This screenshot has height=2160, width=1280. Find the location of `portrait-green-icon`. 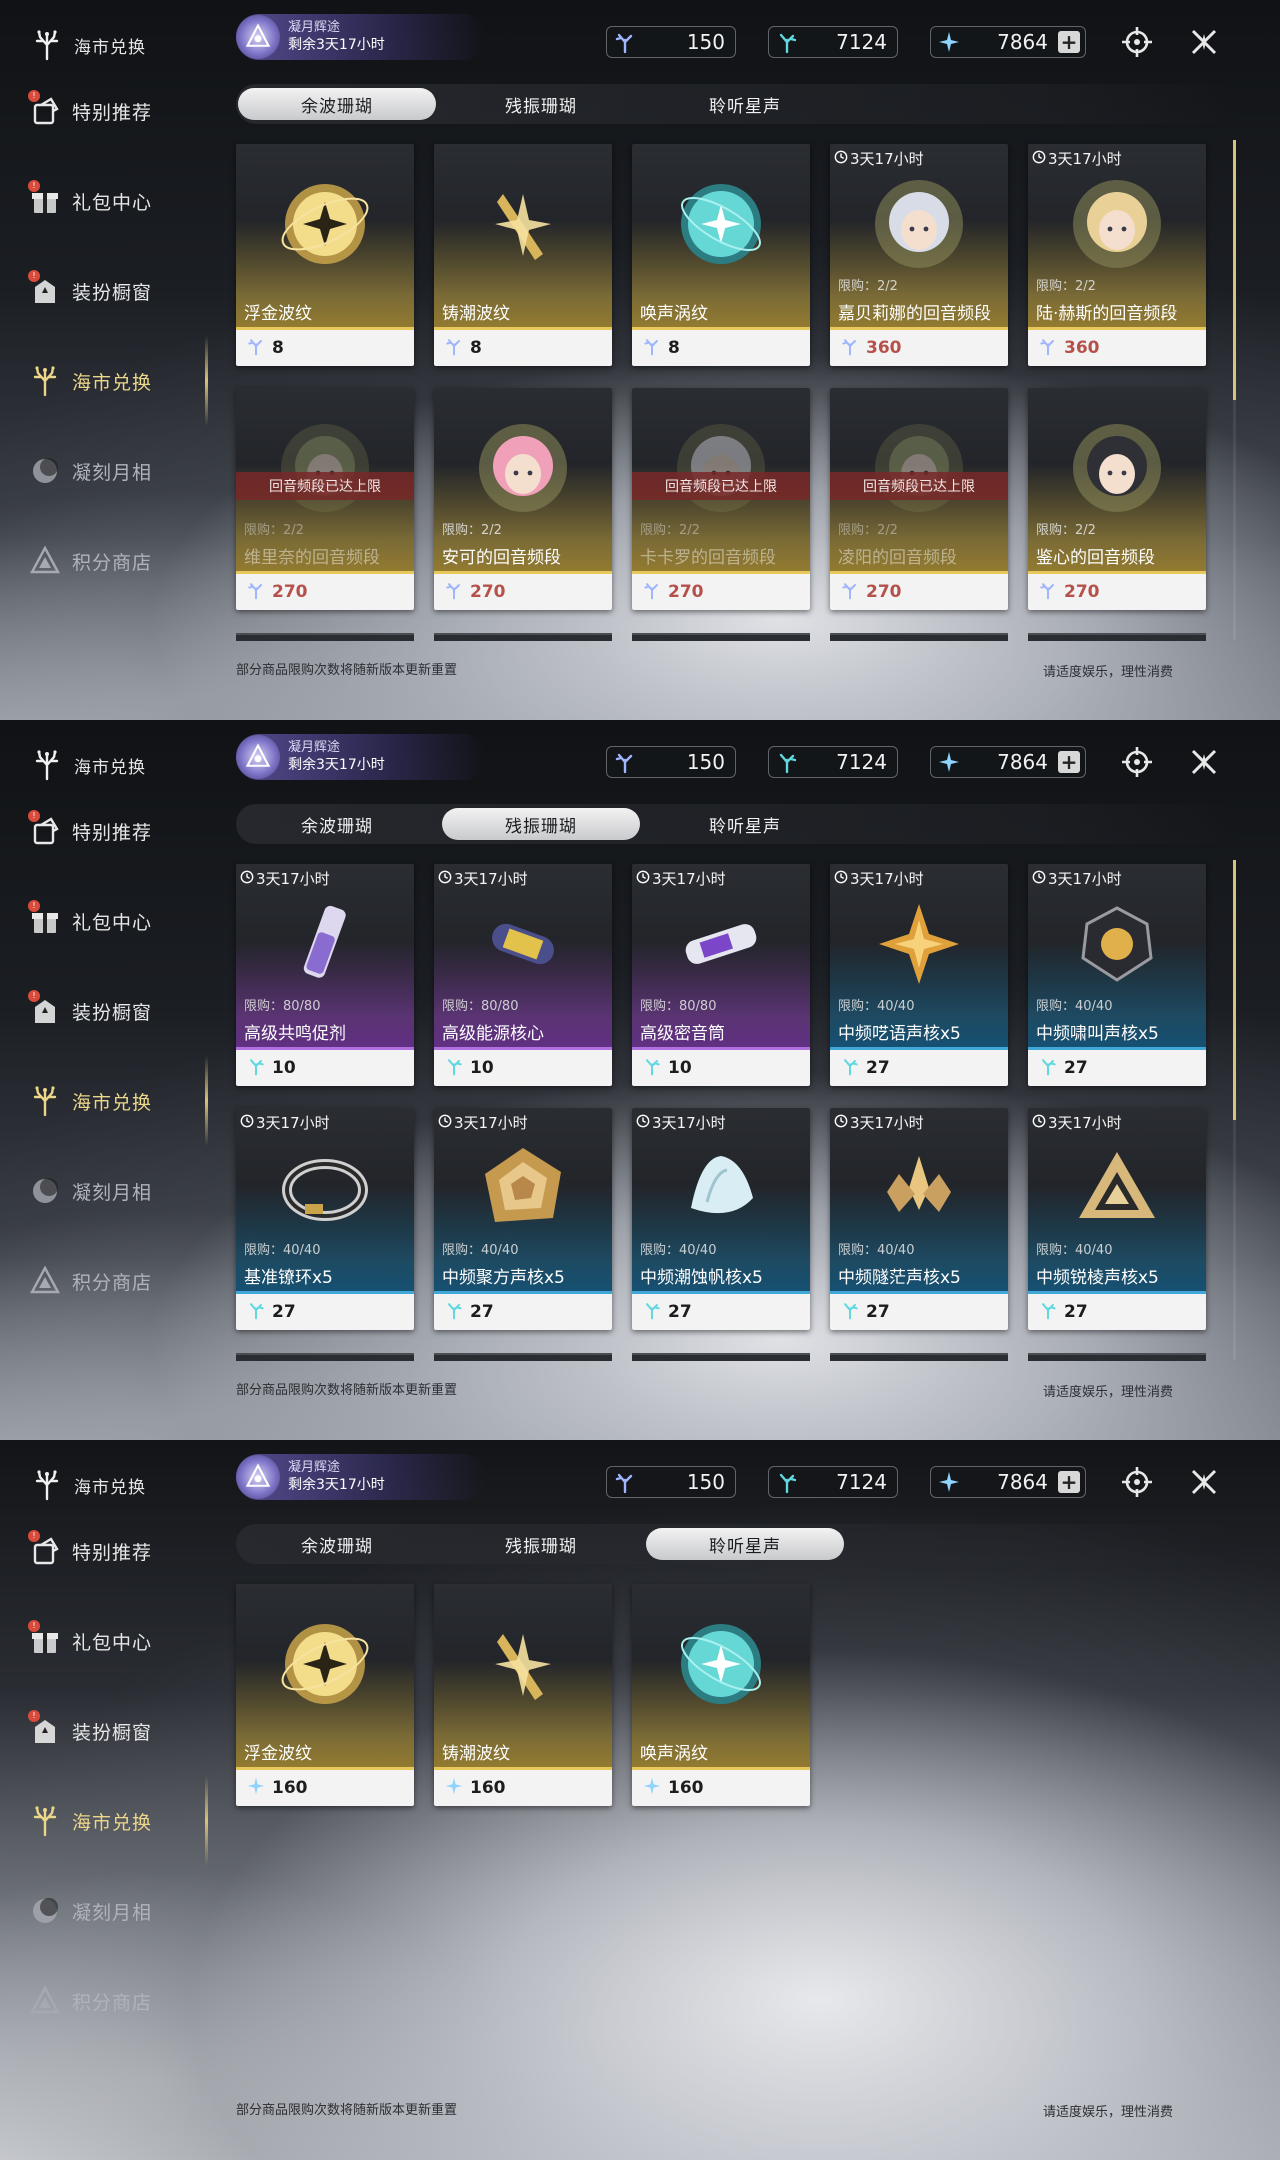

portrait-green-icon is located at coordinates (325, 468).